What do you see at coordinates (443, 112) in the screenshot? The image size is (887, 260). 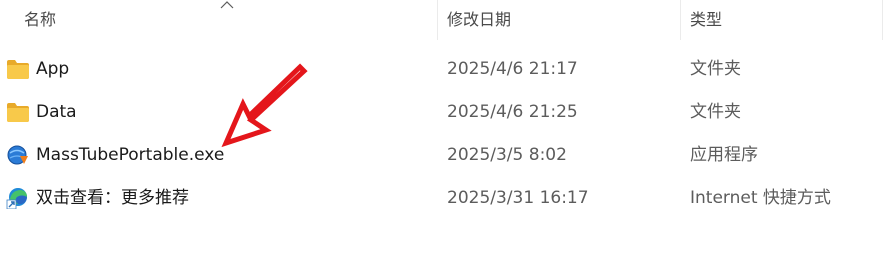 I see `file-row-data: Data 2025/4/6 21:25 文件夹` at bounding box center [443, 112].